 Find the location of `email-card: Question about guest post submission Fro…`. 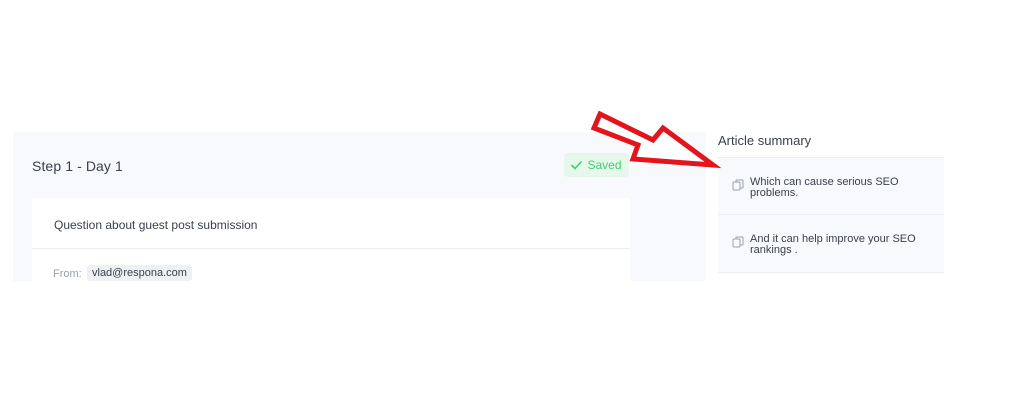

email-card: Question about guest post submission Fro… is located at coordinates (331, 239).